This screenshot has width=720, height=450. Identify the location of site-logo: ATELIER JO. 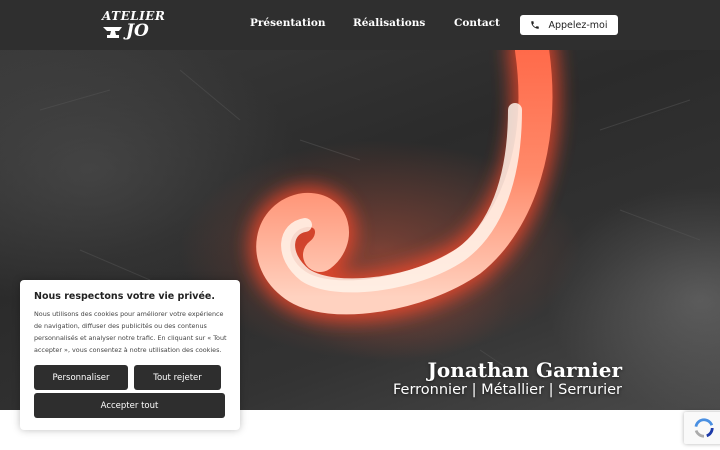
(132, 25).